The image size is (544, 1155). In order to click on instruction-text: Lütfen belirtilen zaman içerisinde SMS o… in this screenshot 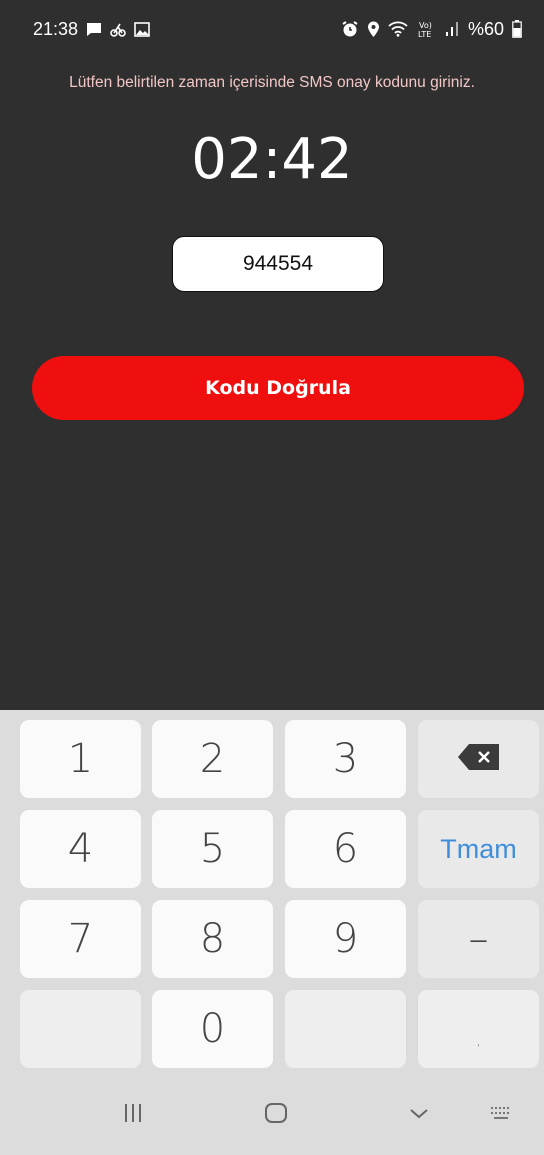, I will do `click(272, 82)`.